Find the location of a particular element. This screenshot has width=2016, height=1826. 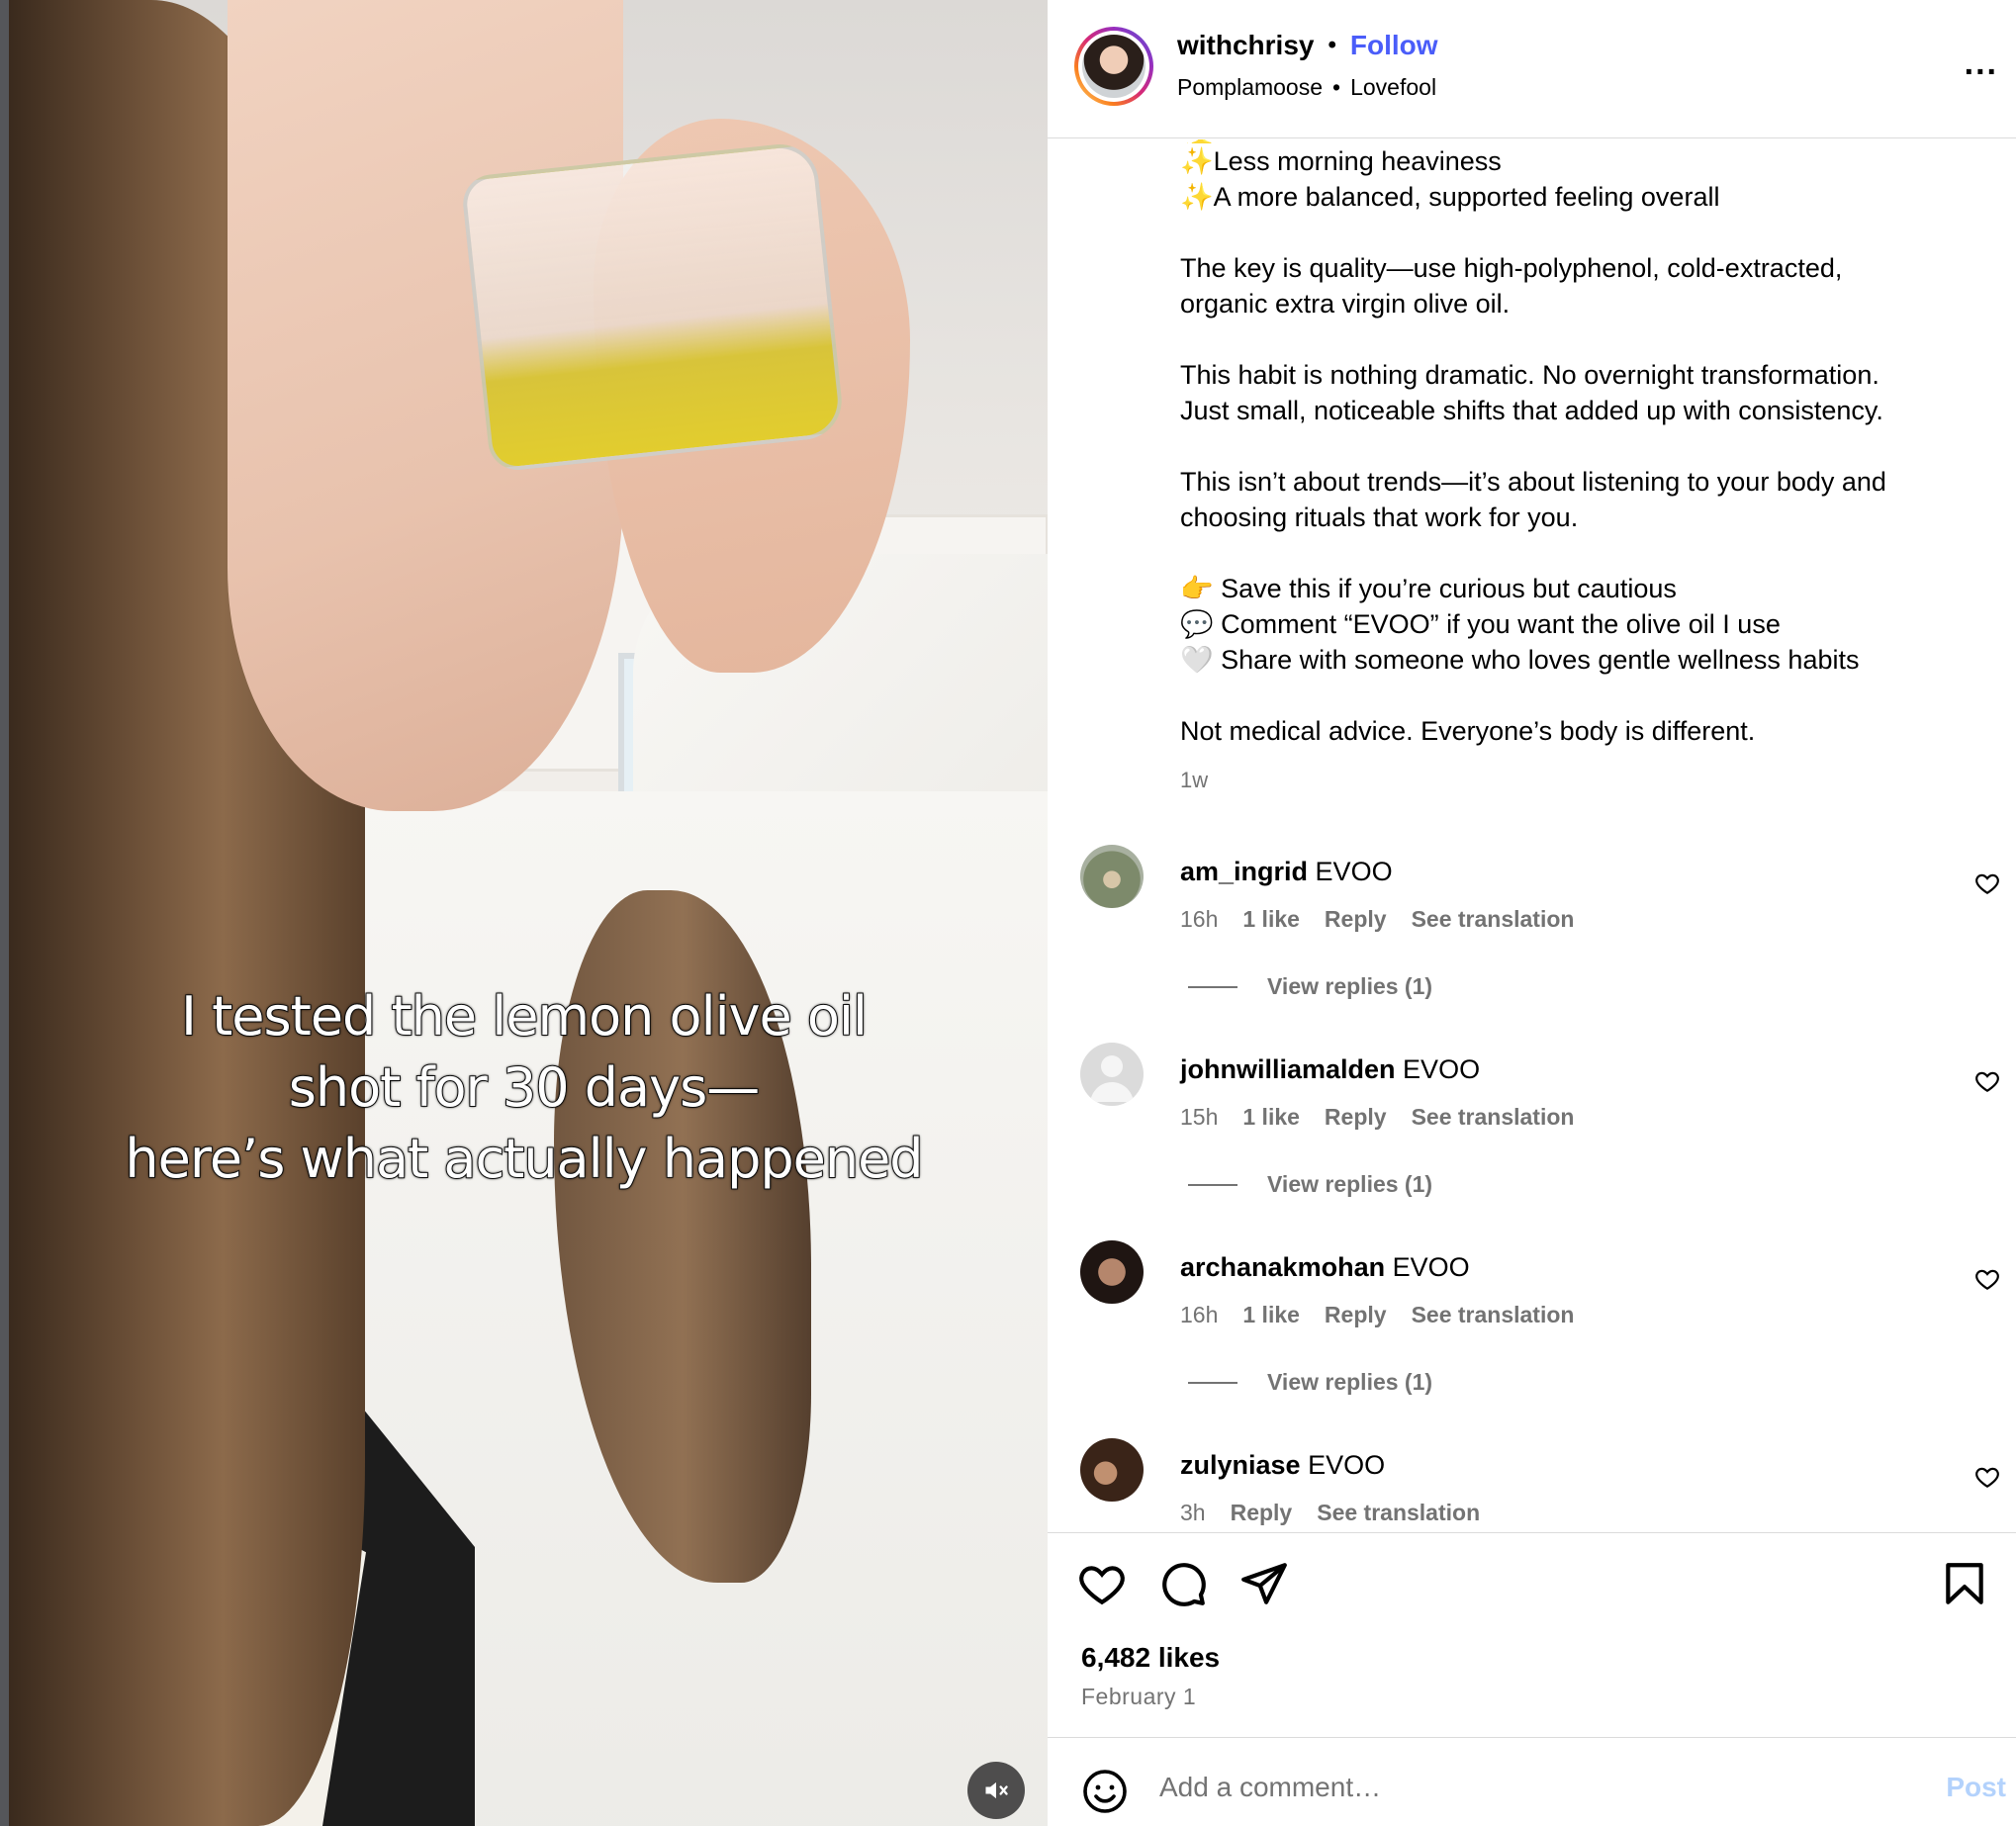

comment-text: am_ingrid EVOO is located at coordinates (1286, 872).